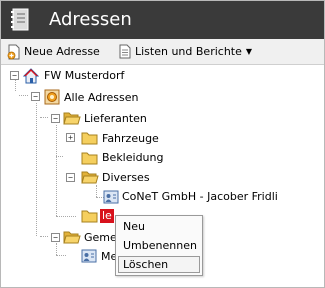  What do you see at coordinates (126, 178) in the screenshot?
I see `tree-node-misc: Diverses` at bounding box center [126, 178].